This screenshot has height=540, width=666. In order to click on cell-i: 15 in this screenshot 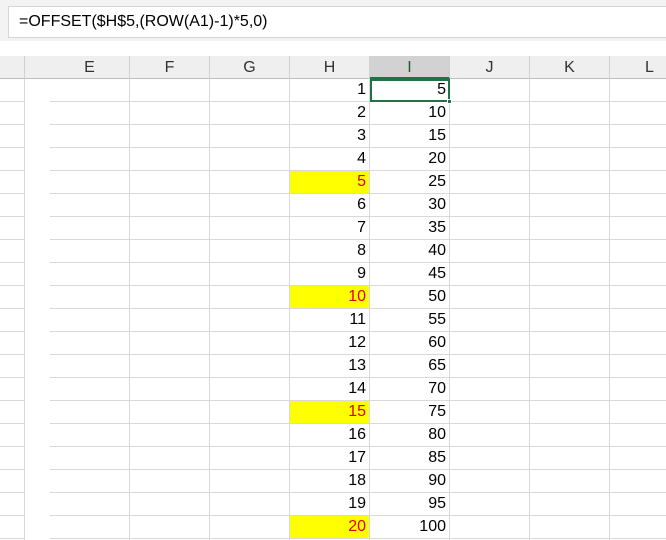, I will do `click(410, 136)`.